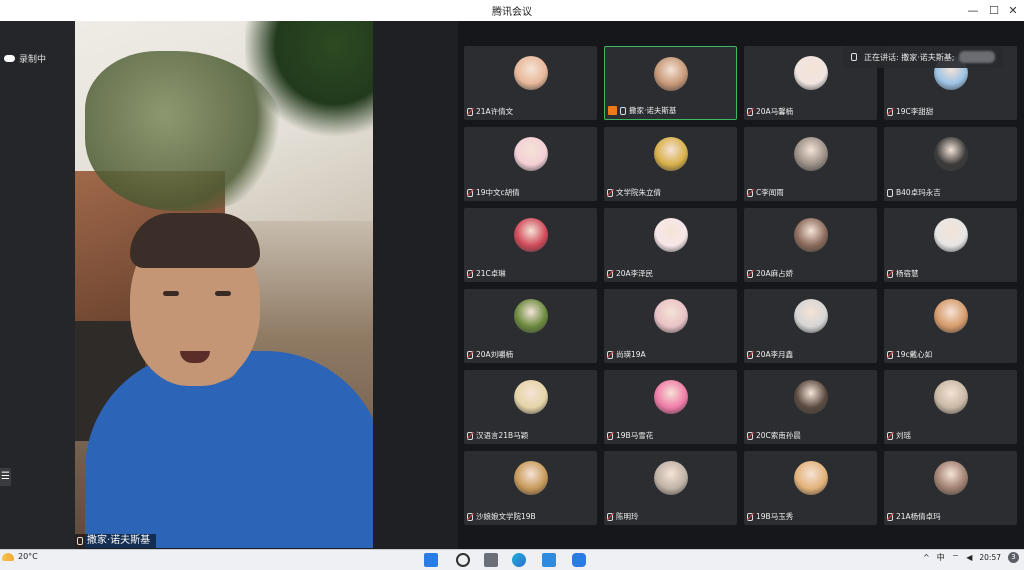 The image size is (1024, 570). Describe the element at coordinates (5, 477) in the screenshot. I see `menu-icon: ☰` at that location.